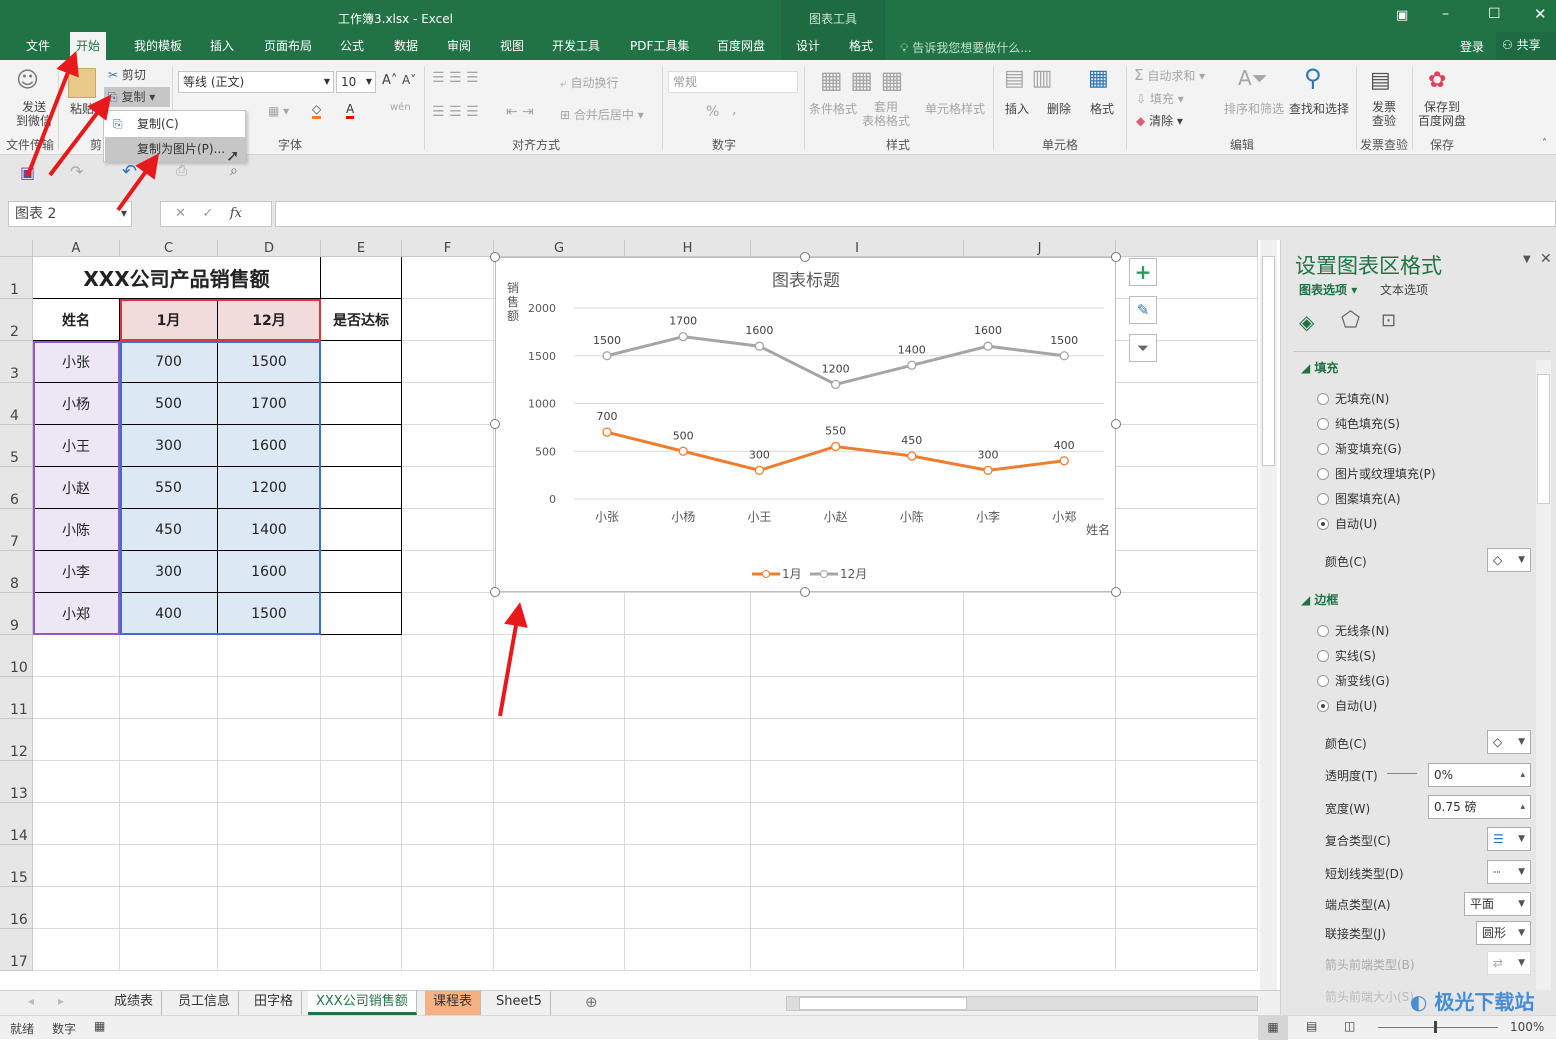 The width and height of the screenshot is (1556, 1040). I want to click on fill-section-header: ◢ 填充, so click(1319, 367).